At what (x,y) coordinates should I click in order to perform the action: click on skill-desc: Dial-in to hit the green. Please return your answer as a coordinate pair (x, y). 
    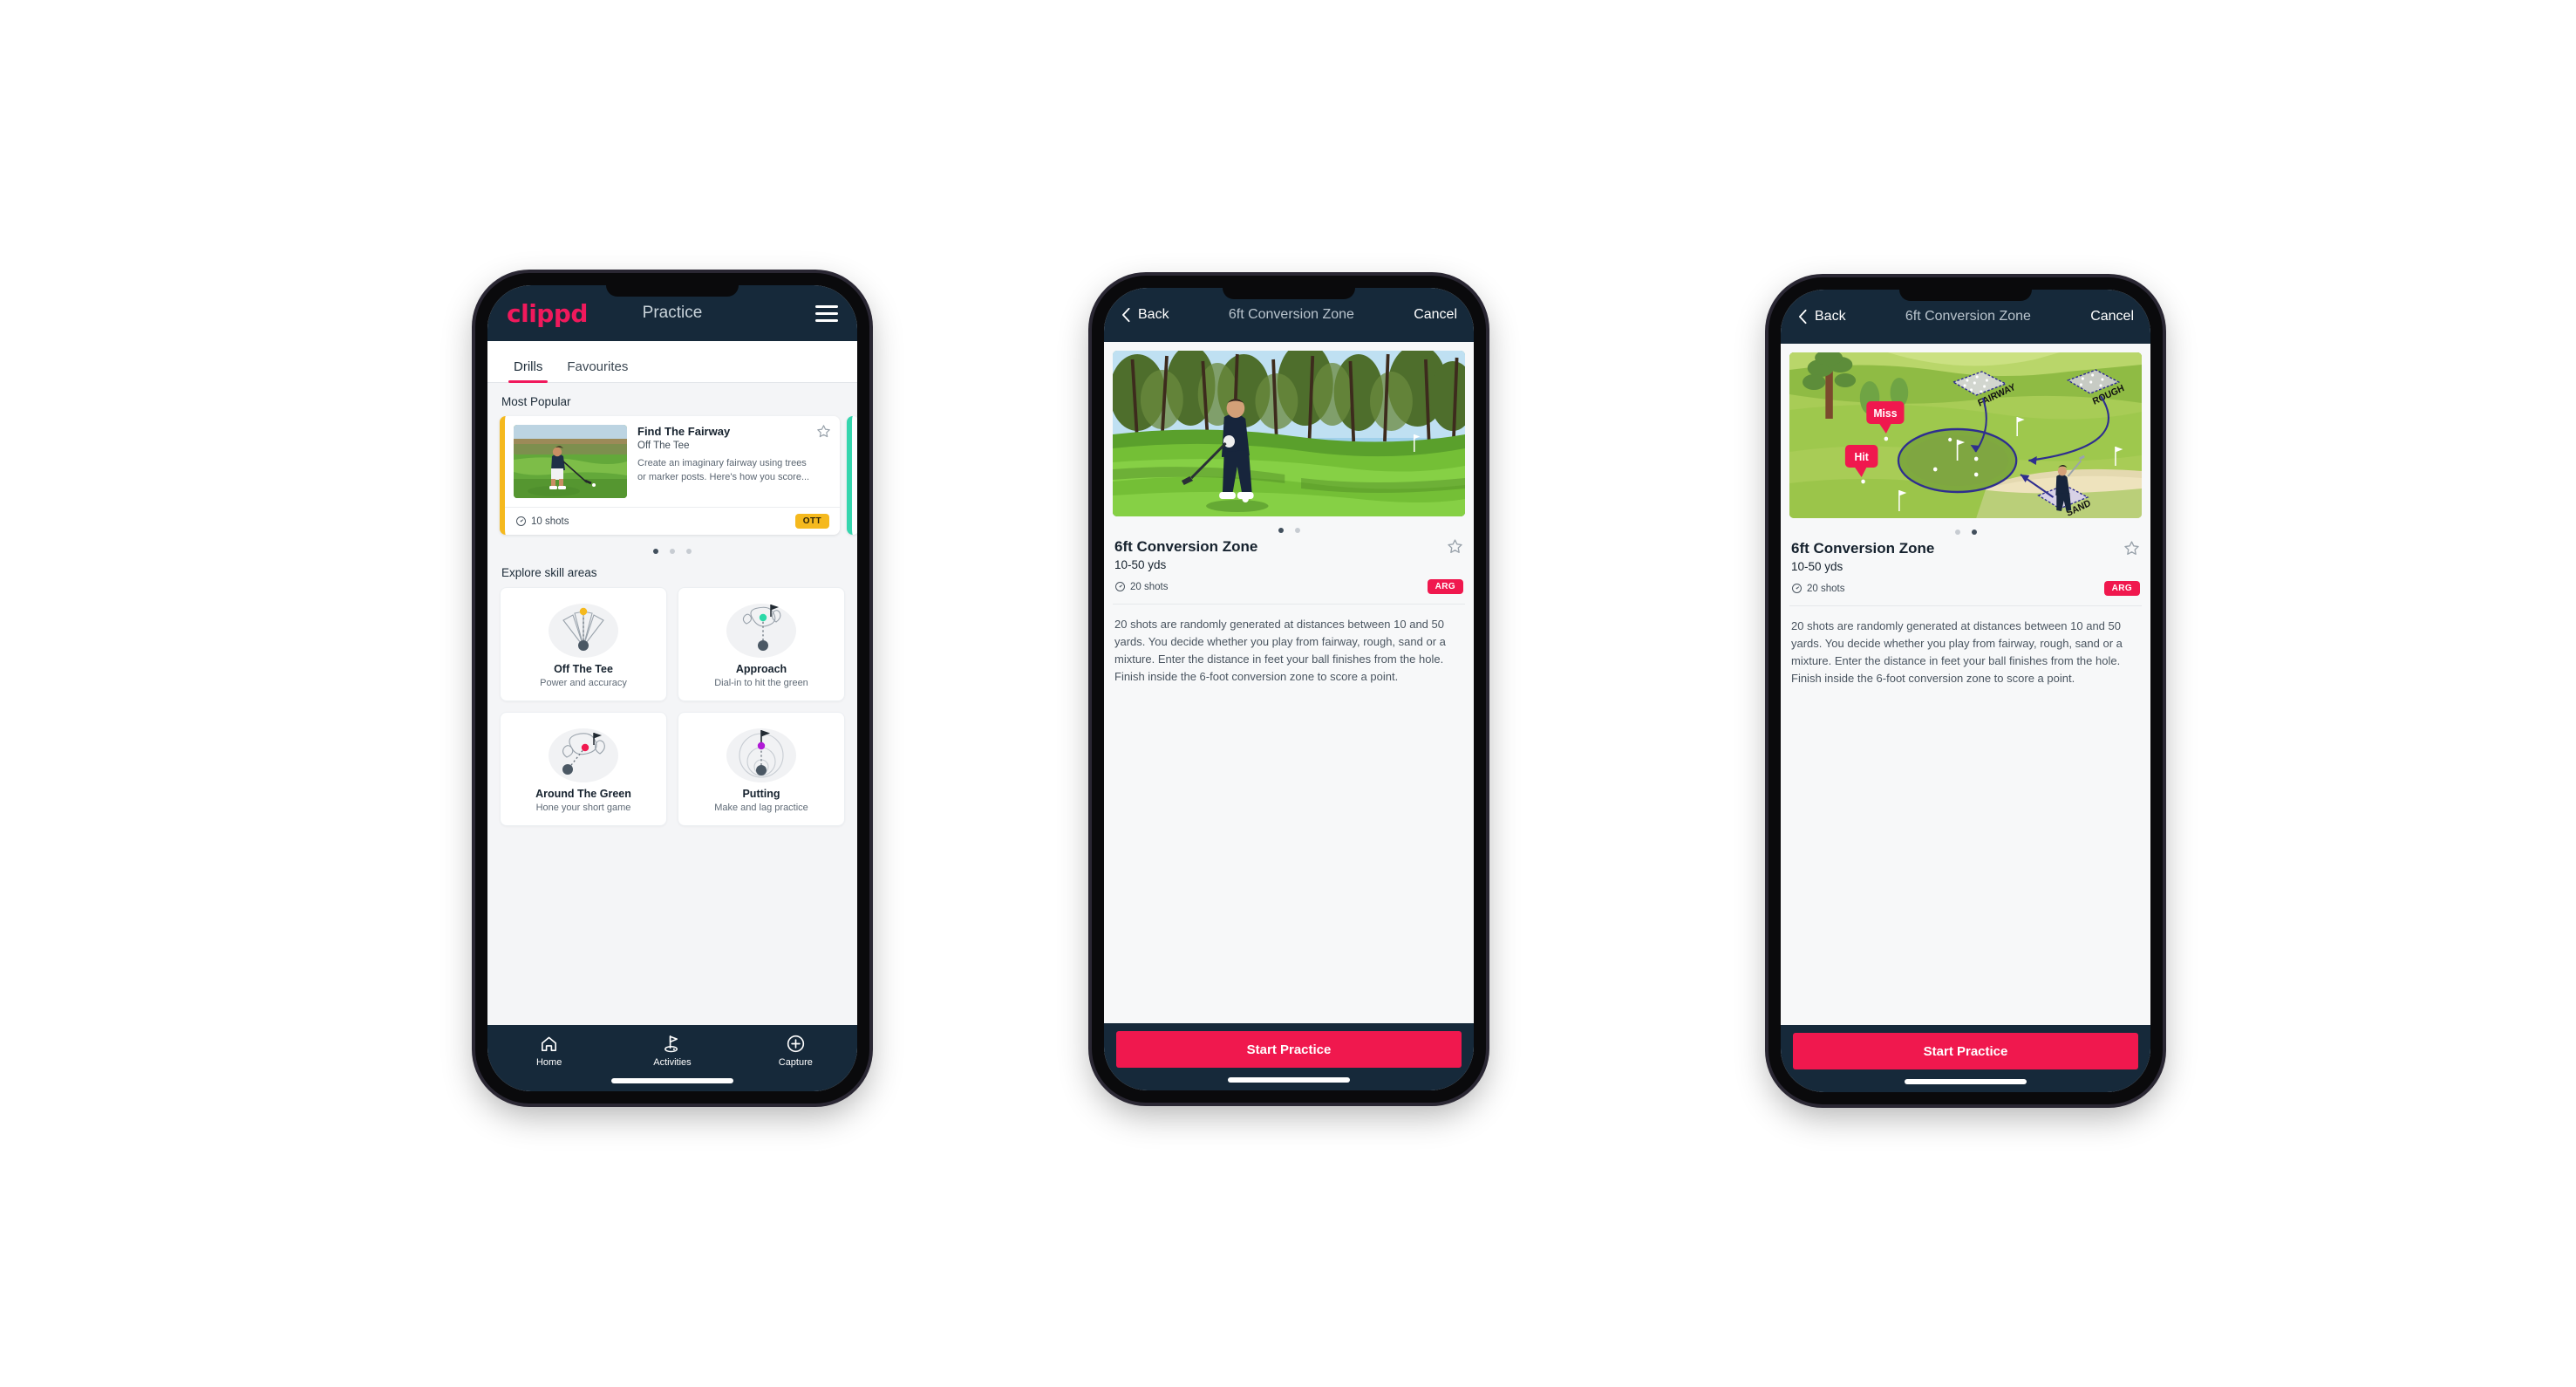
    Looking at the image, I should click on (761, 683).